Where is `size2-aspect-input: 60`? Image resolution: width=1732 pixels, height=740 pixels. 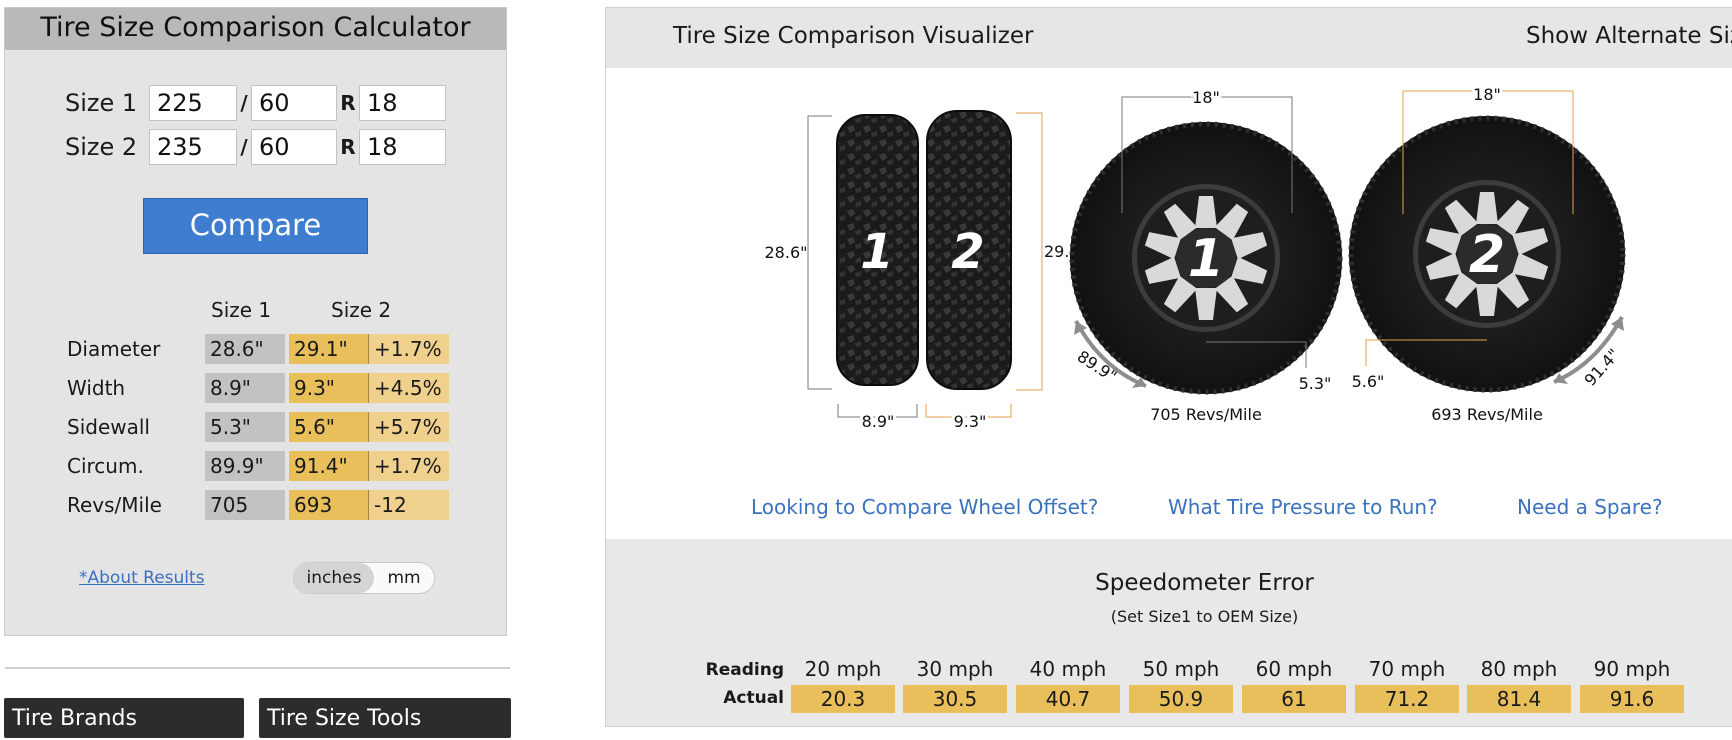 size2-aspect-input: 60 is located at coordinates (294, 147).